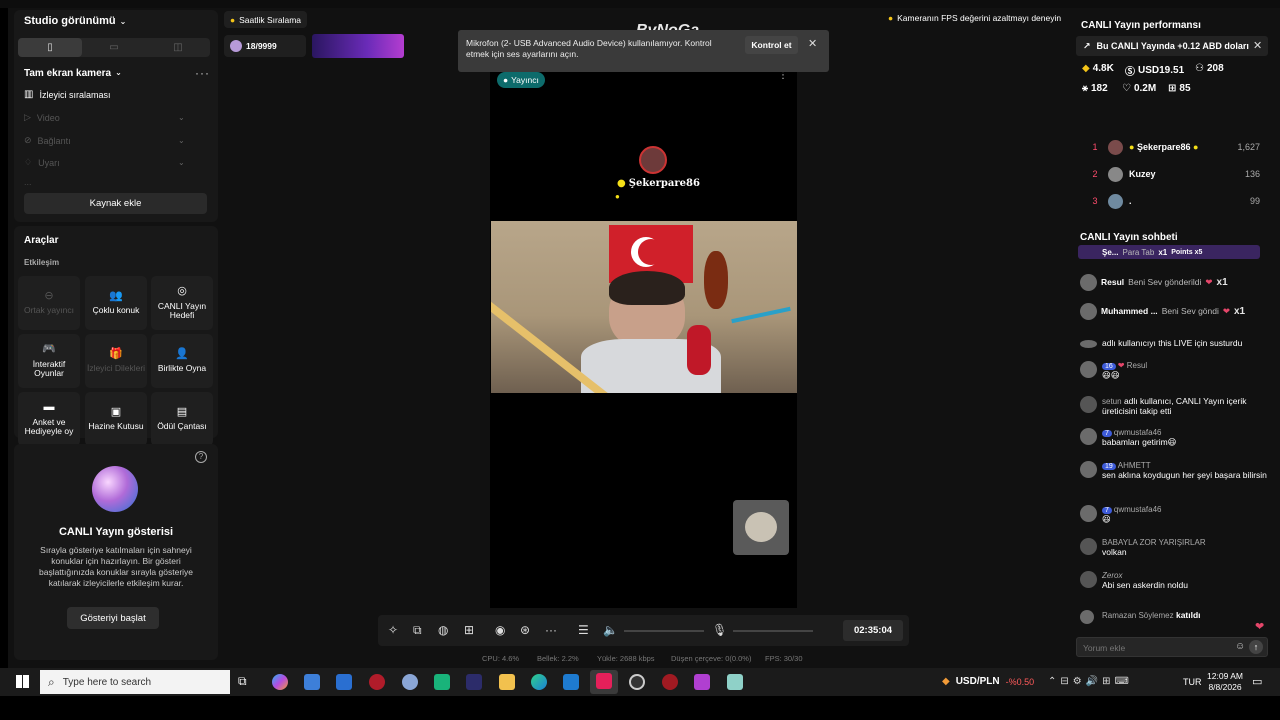 The width and height of the screenshot is (1280, 720). What do you see at coordinates (115, 203) in the screenshot?
I see `add-source-button: Kaynak ekle` at bounding box center [115, 203].